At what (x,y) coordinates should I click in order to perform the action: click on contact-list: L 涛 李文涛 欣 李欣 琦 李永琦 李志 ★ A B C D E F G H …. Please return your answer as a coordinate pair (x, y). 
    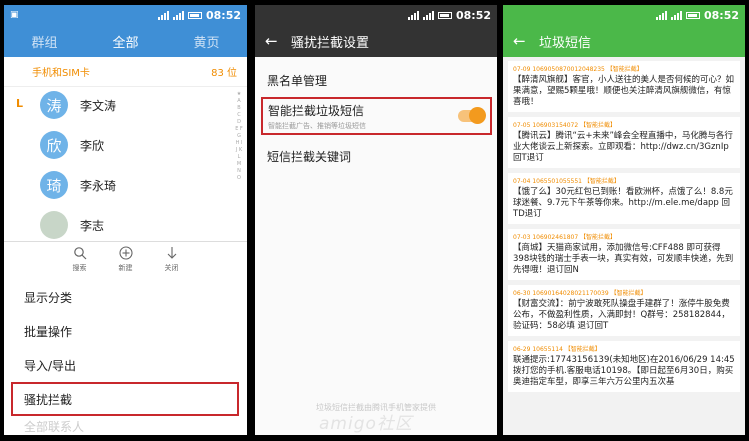
    Looking at the image, I should click on (125, 163).